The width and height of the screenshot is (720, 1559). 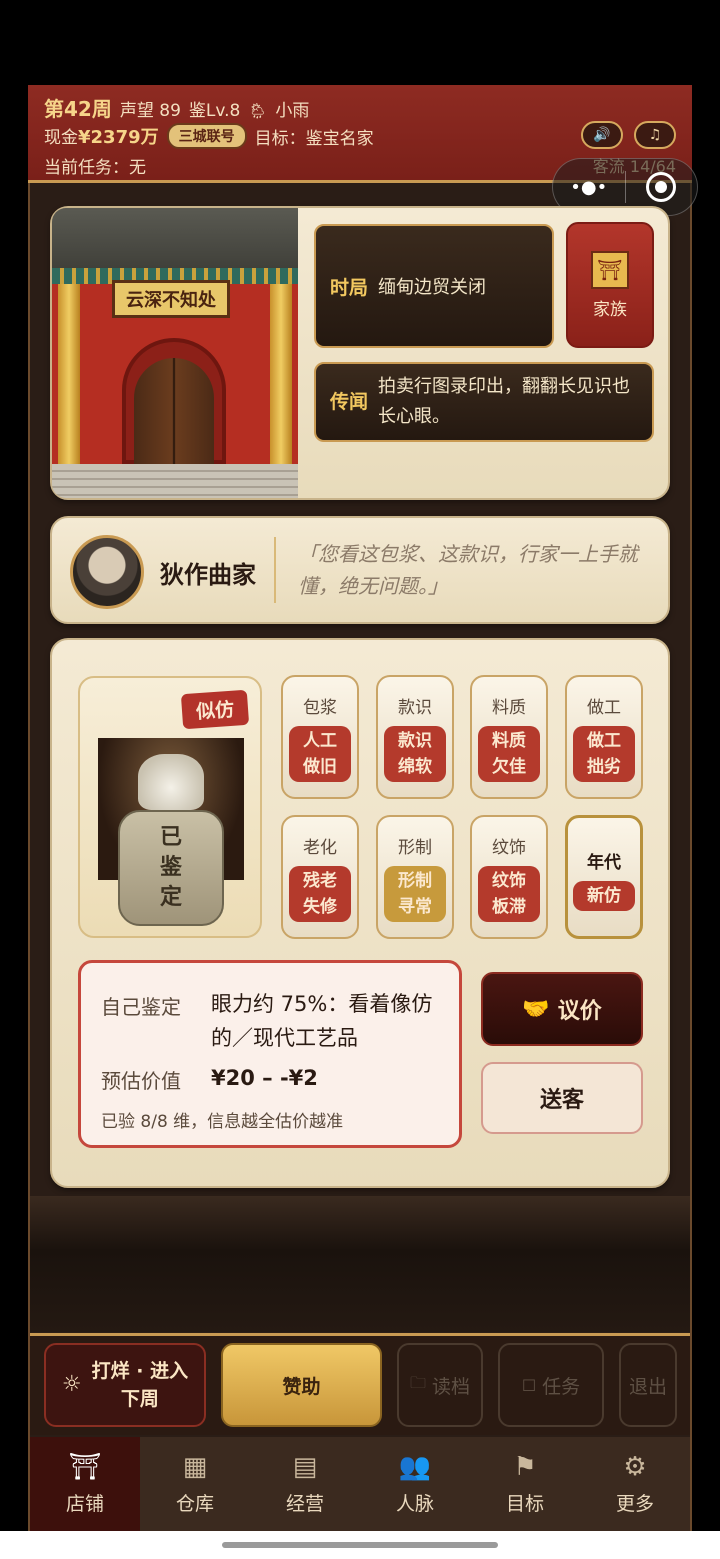 I want to click on speaker-icon: 🔊, so click(x=602, y=135).